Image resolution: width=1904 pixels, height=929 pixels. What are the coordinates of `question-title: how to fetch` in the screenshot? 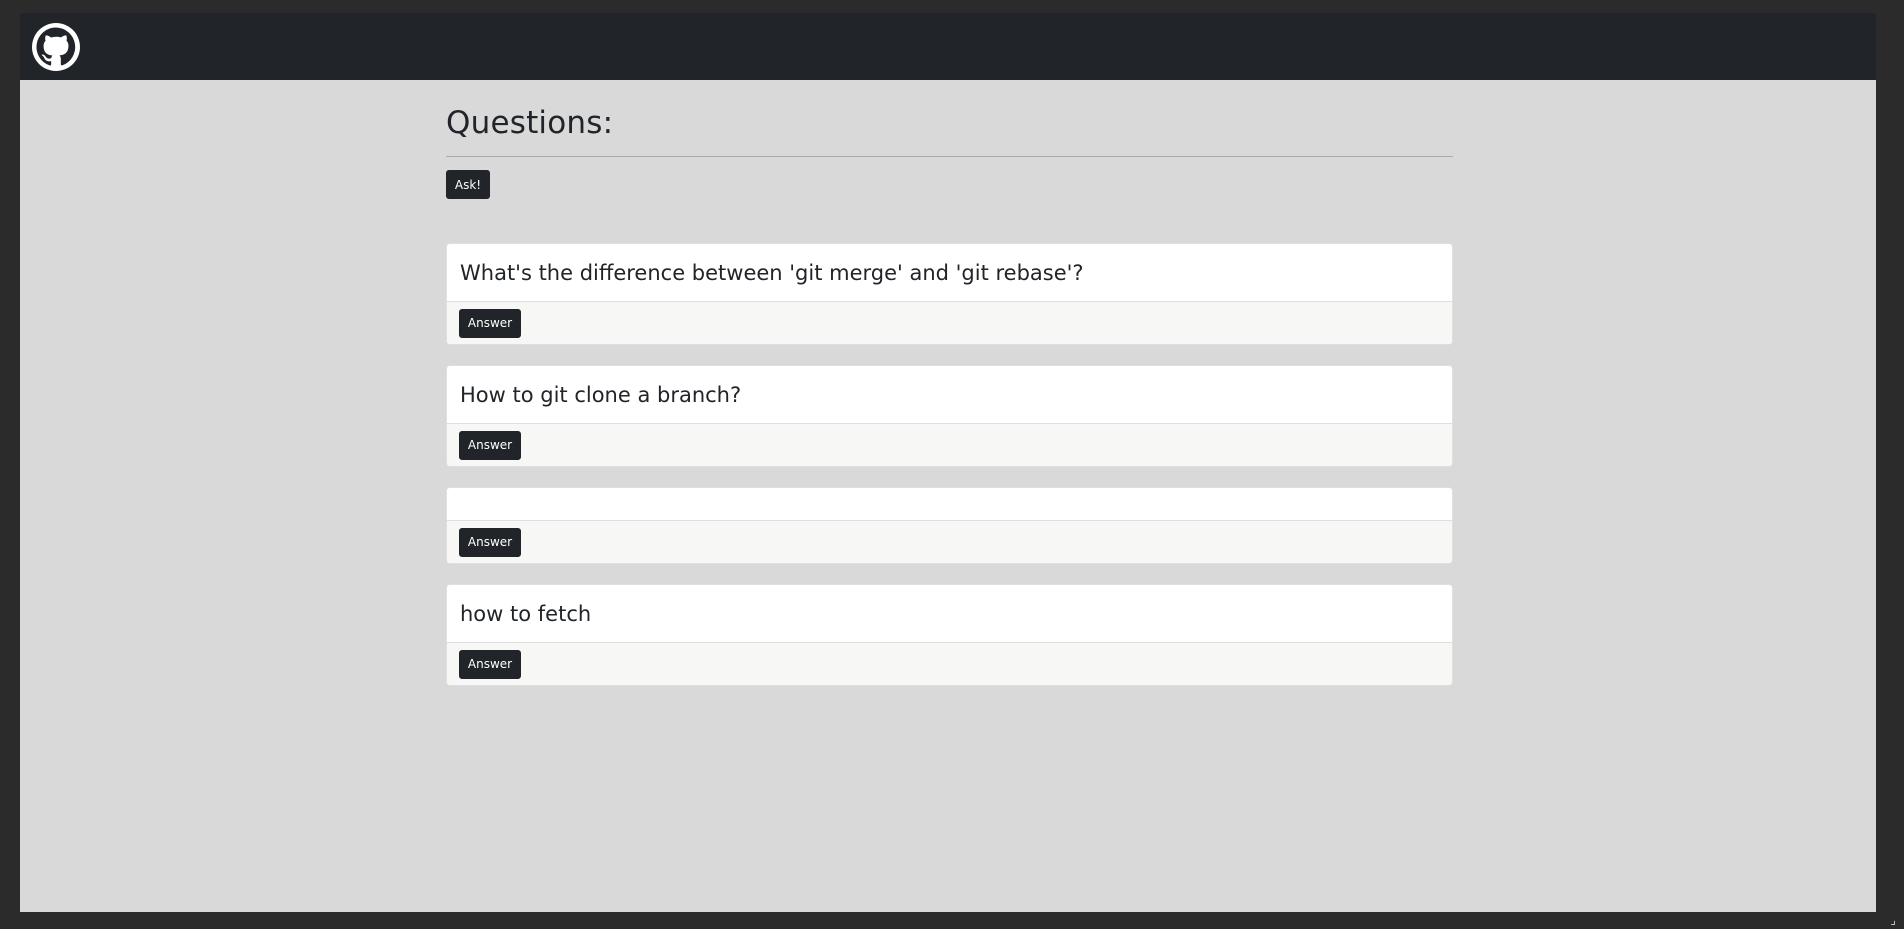 It's located at (949, 614).